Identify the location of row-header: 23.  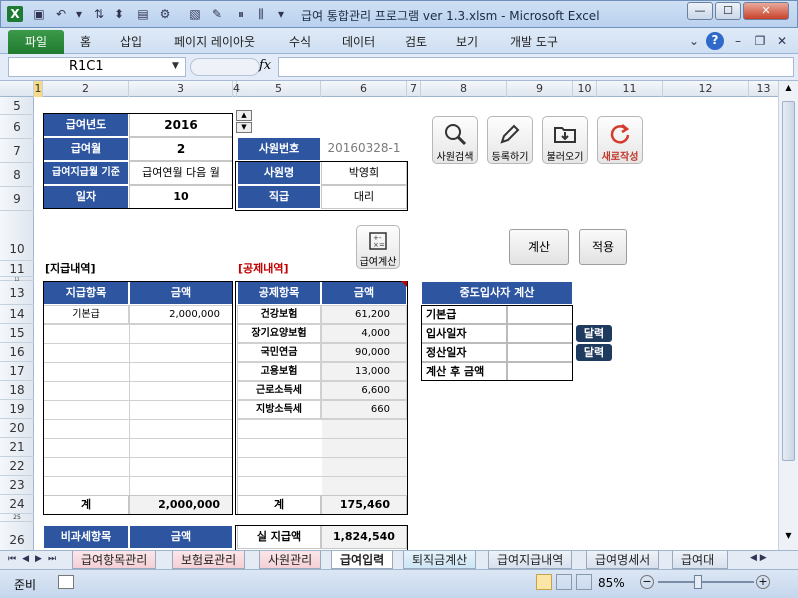
(17, 485).